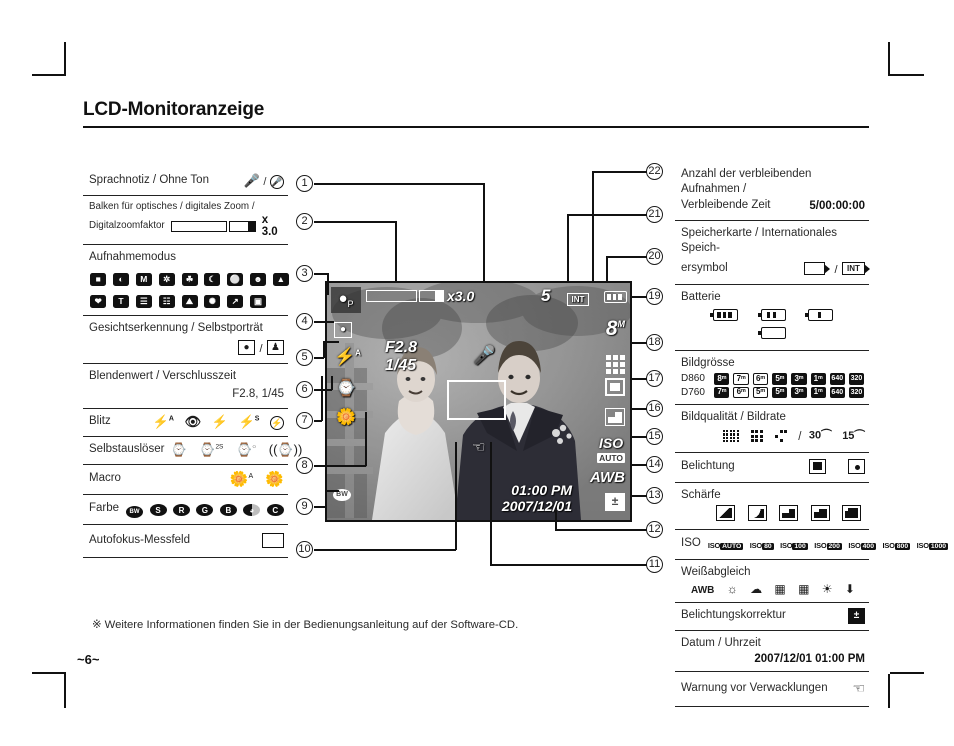 This screenshot has width=954, height=746. I want to click on spec-row-flash: Blitz ⚡A 👁 ⚡ ⚡S ⚡, so click(185, 421).